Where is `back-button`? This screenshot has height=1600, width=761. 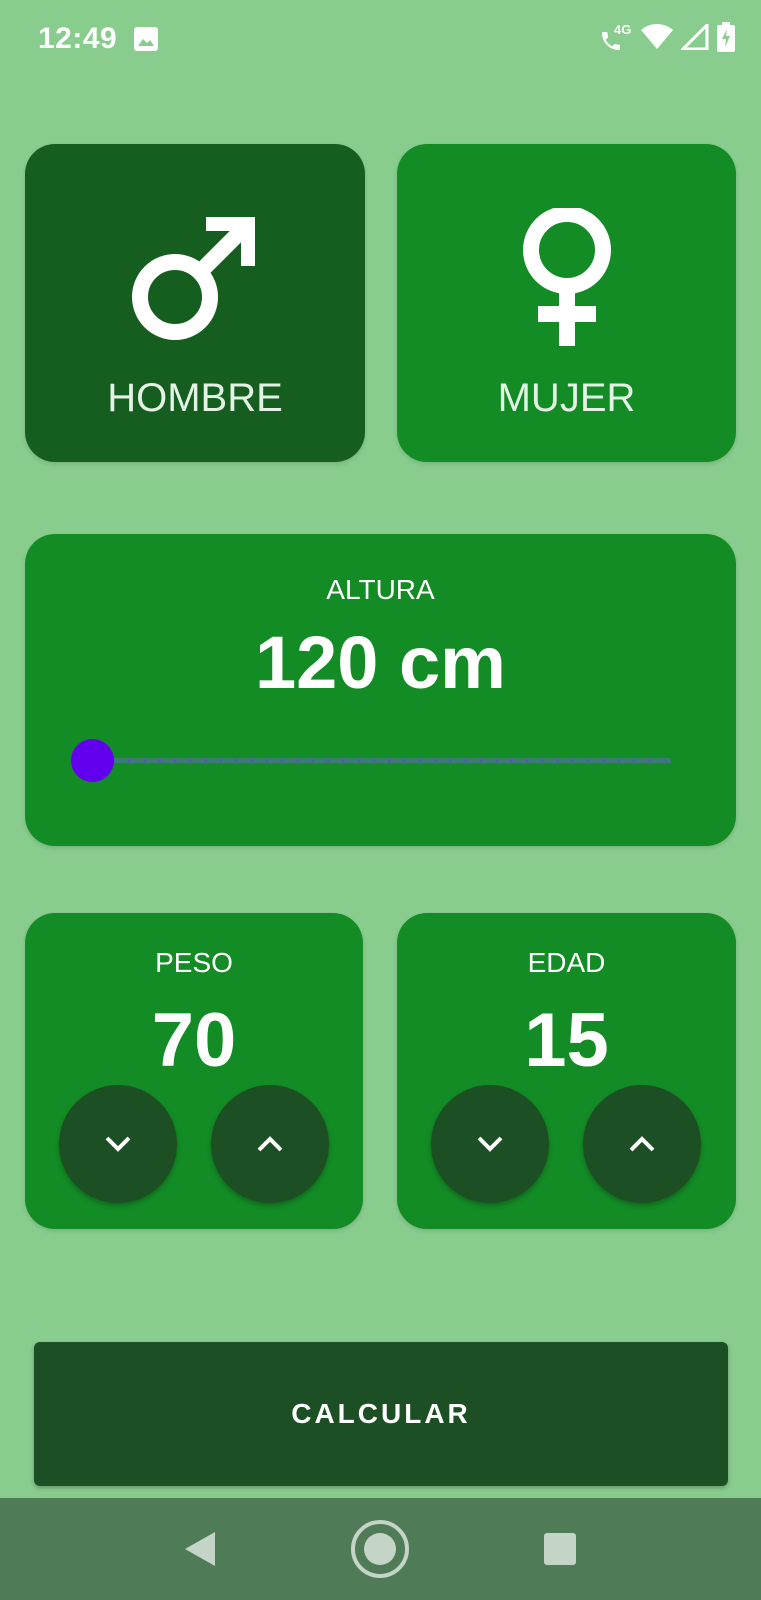 back-button is located at coordinates (200, 1549).